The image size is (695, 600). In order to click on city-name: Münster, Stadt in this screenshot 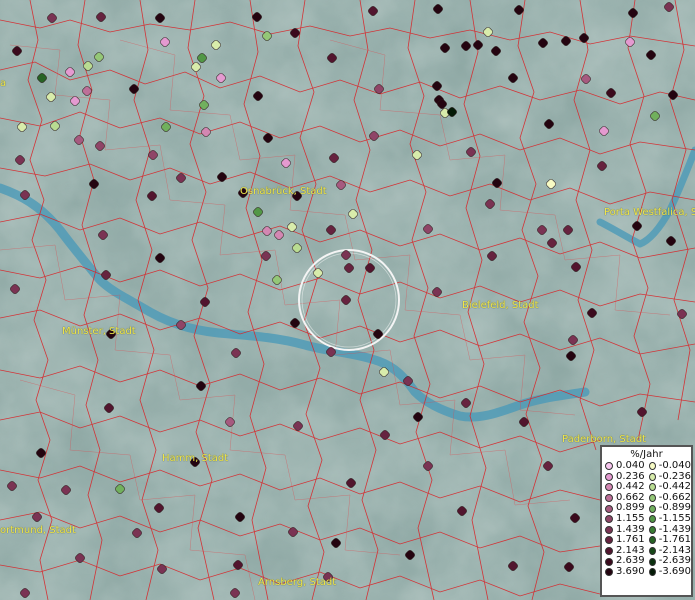, I will do `click(99, 331)`.